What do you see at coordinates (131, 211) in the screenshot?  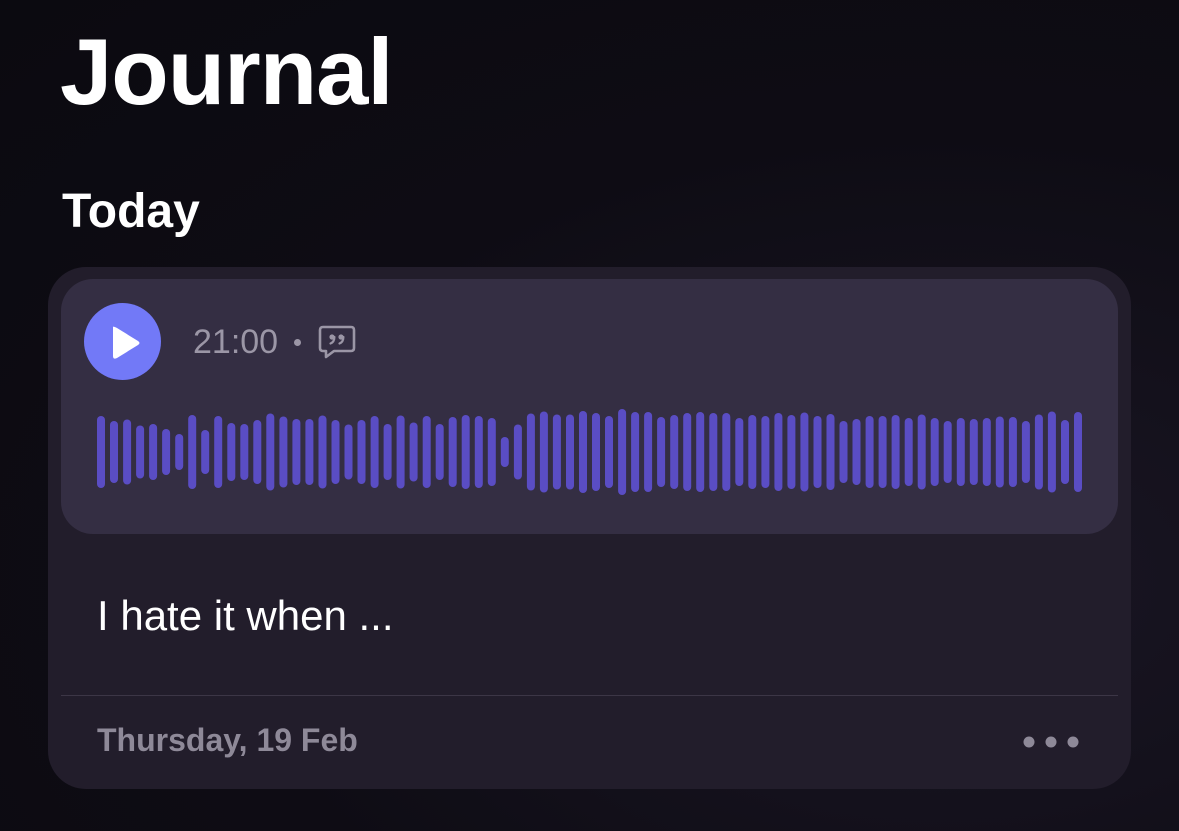 I see `section-title-today: Today` at bounding box center [131, 211].